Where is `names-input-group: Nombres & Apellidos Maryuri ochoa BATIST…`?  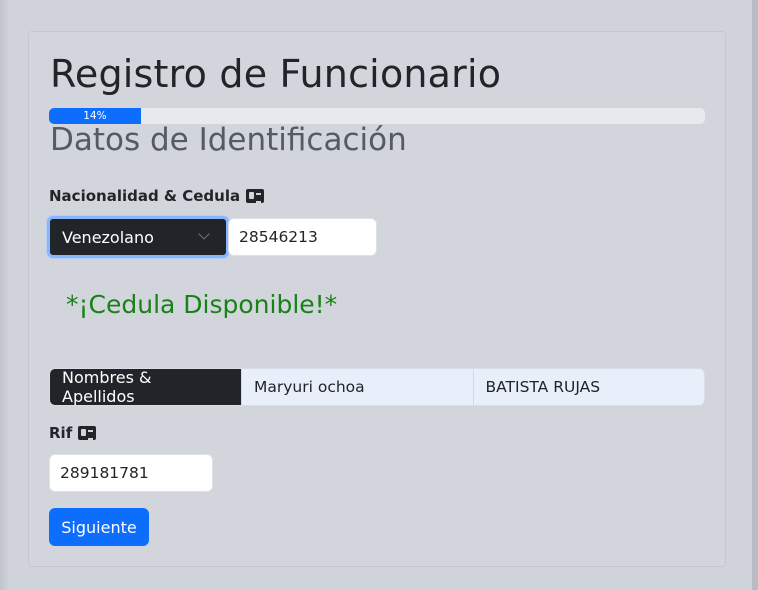
names-input-group: Nombres & Apellidos Maryuri ochoa BATIST… is located at coordinates (377, 387).